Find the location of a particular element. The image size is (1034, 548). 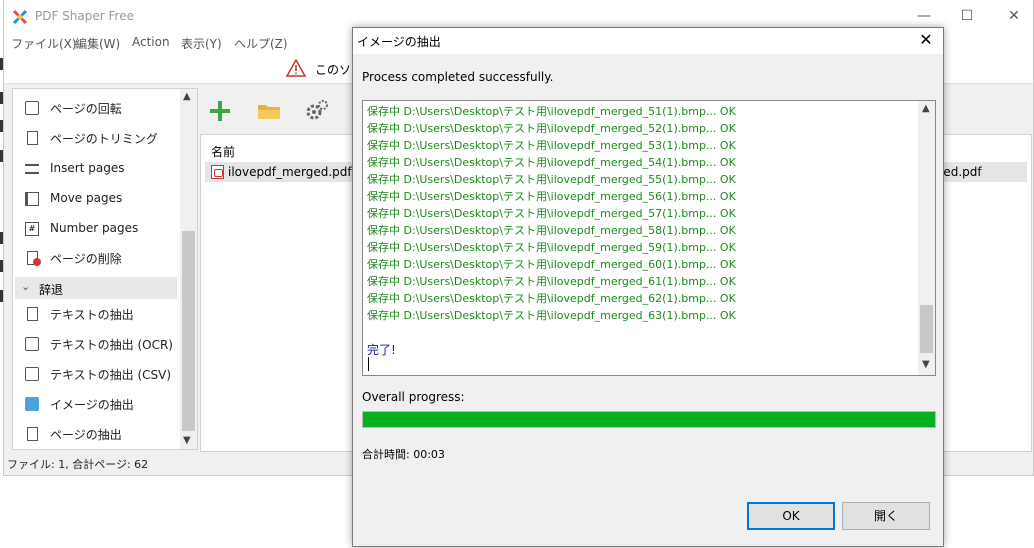

dialog-close-icon: ✕ is located at coordinates (926, 40).